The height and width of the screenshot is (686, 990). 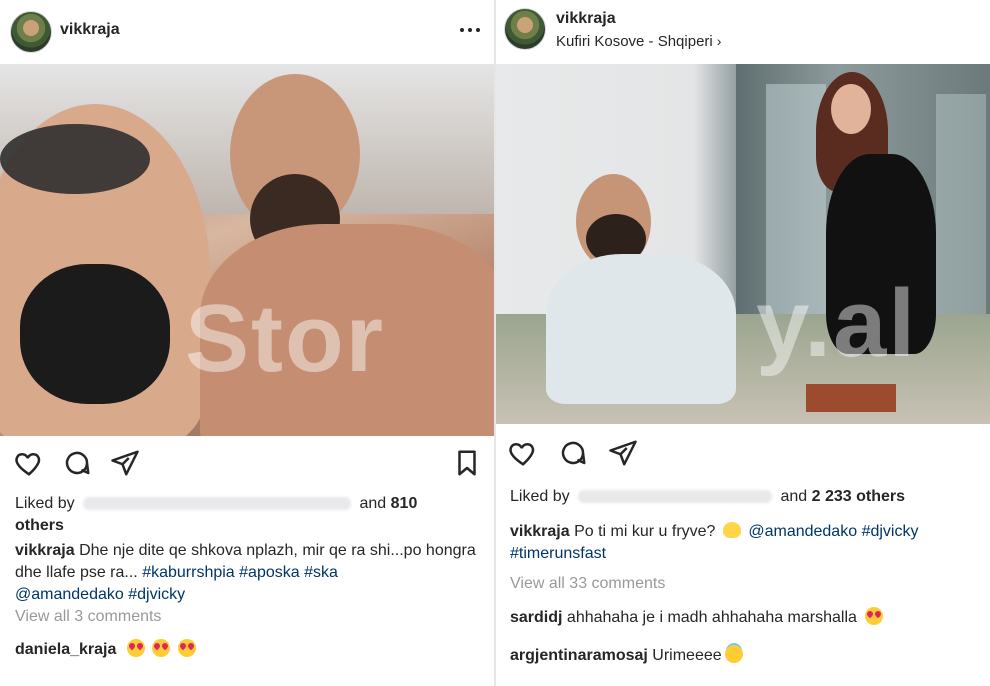 I want to click on liked-count: 810, so click(x=404, y=503).